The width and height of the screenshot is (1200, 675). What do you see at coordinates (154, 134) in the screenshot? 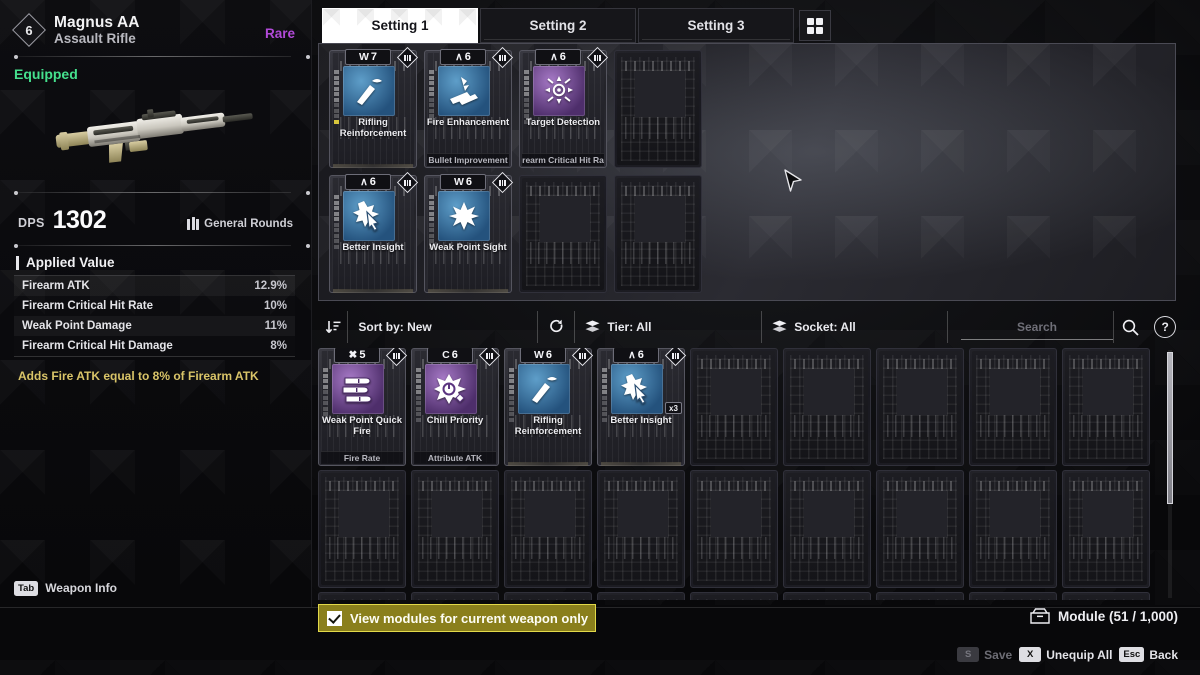
I see `weapon-artwork` at bounding box center [154, 134].